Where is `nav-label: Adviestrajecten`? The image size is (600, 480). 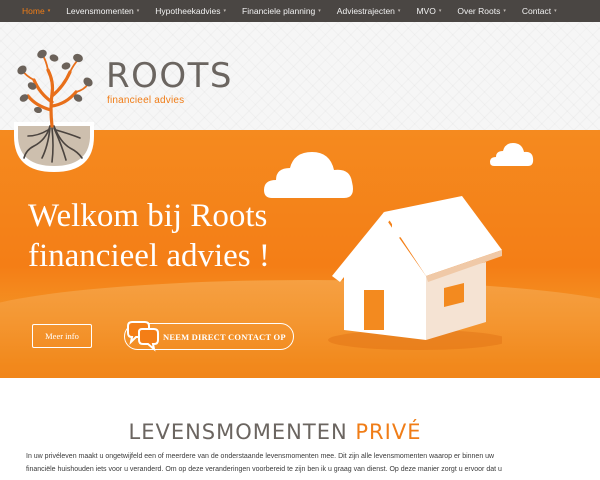
nav-label: Adviestrajecten is located at coordinates (365, 11).